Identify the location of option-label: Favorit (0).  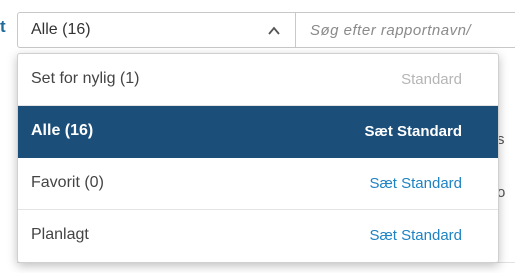
(67, 182).